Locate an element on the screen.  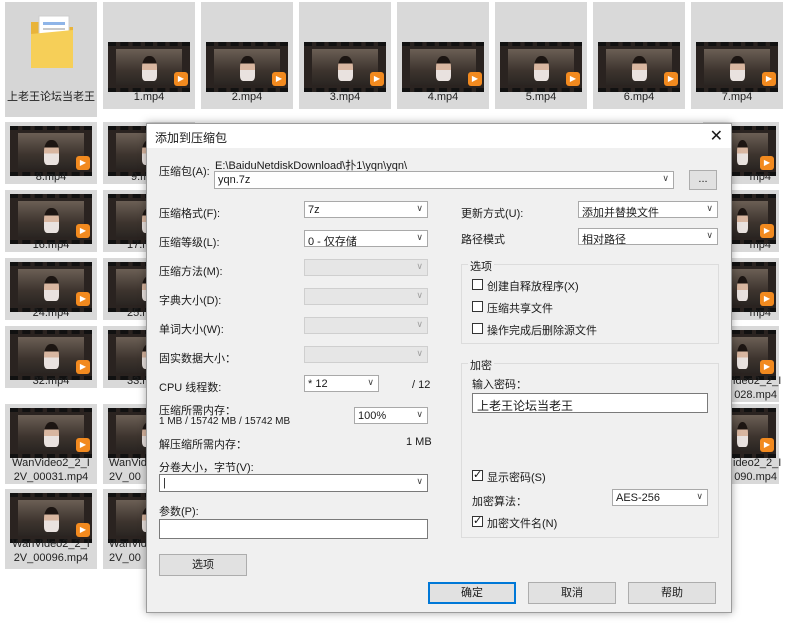
word-label: 单词大小(W): is located at coordinates (191, 330).